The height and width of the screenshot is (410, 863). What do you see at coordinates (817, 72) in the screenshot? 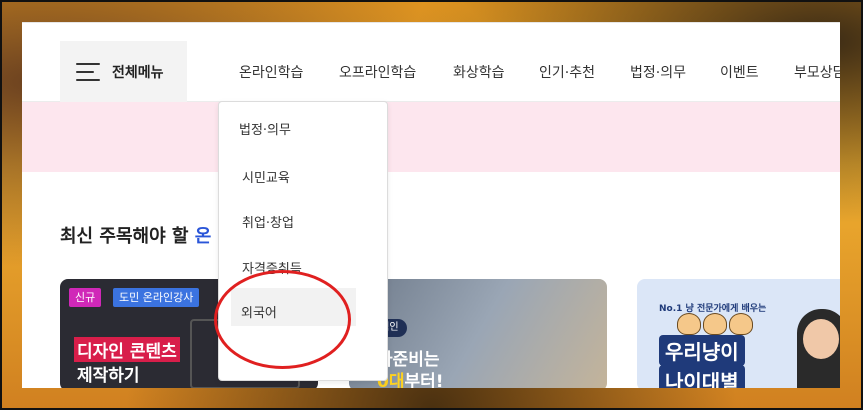
I see `nav-item-parent: 부모상담` at bounding box center [817, 72].